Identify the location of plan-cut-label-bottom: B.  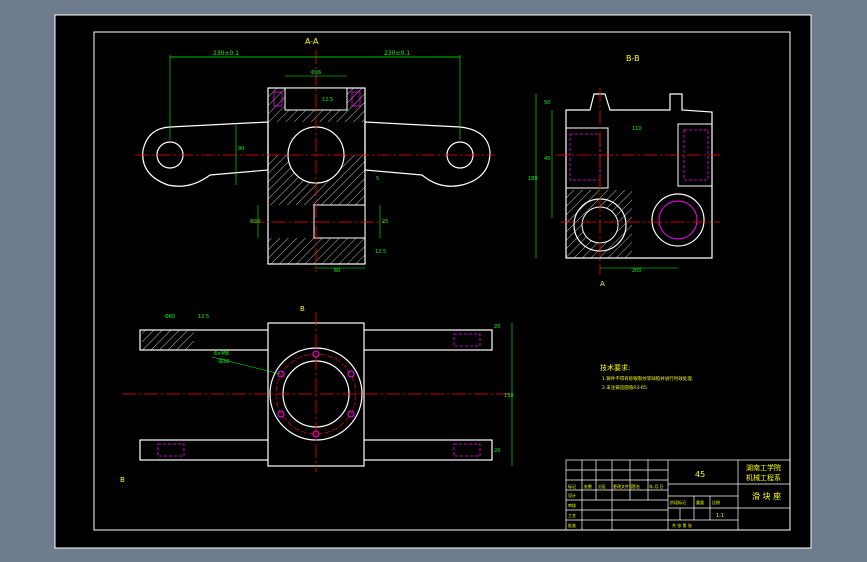
(122, 480).